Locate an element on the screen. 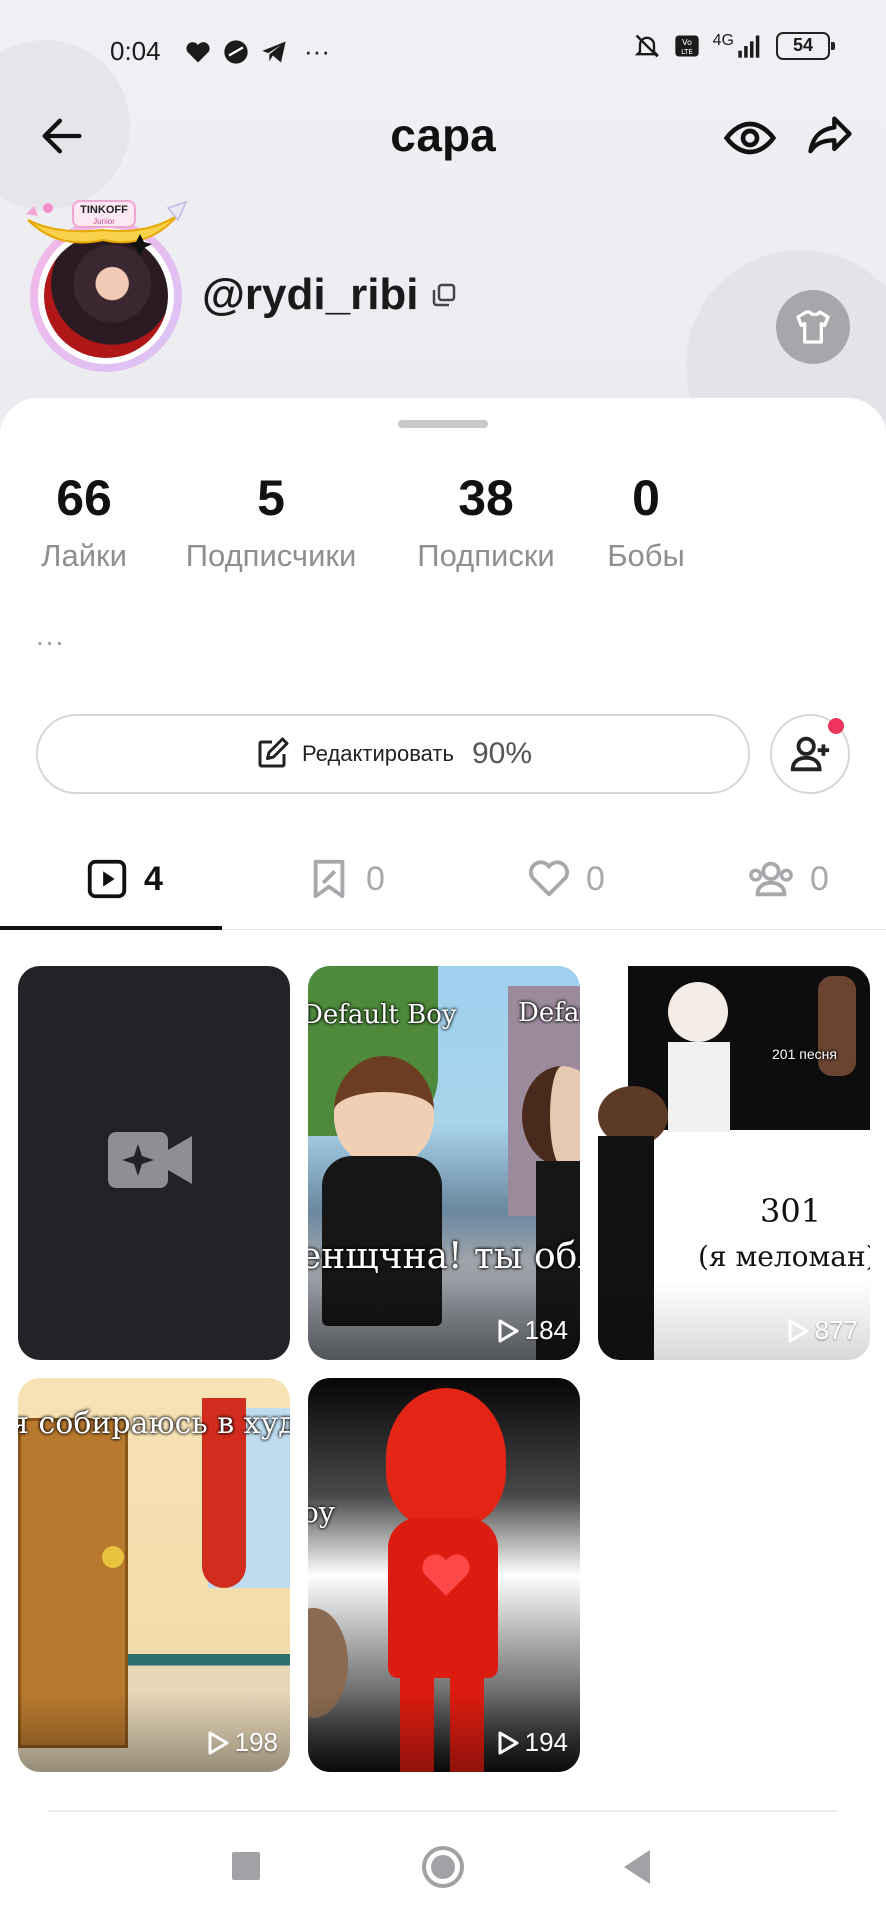 This screenshot has width=886, height=1920. stat-following: 38 Подписки is located at coordinates (486, 521).